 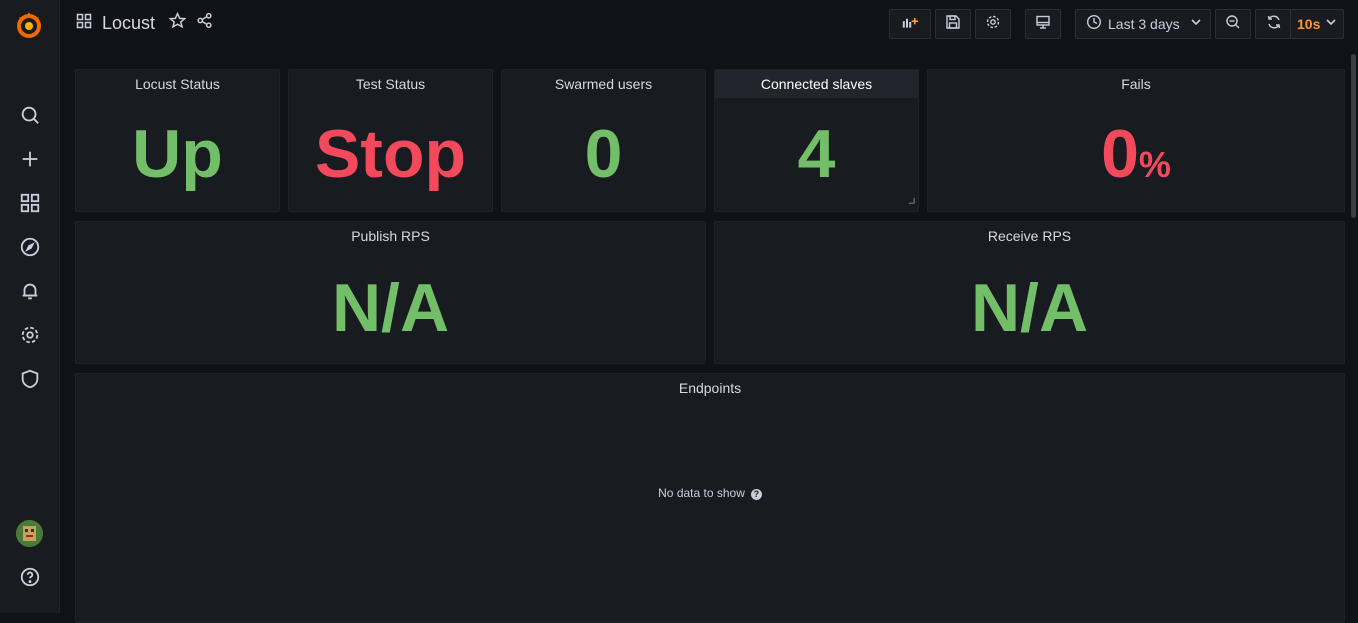 I want to click on refresh-button, so click(x=1273, y=24).